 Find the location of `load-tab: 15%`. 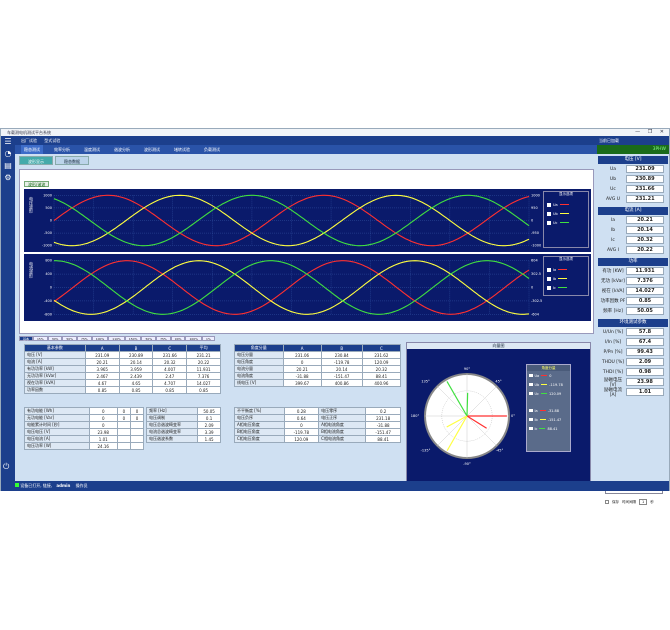

load-tab: 15% is located at coordinates (40, 338).